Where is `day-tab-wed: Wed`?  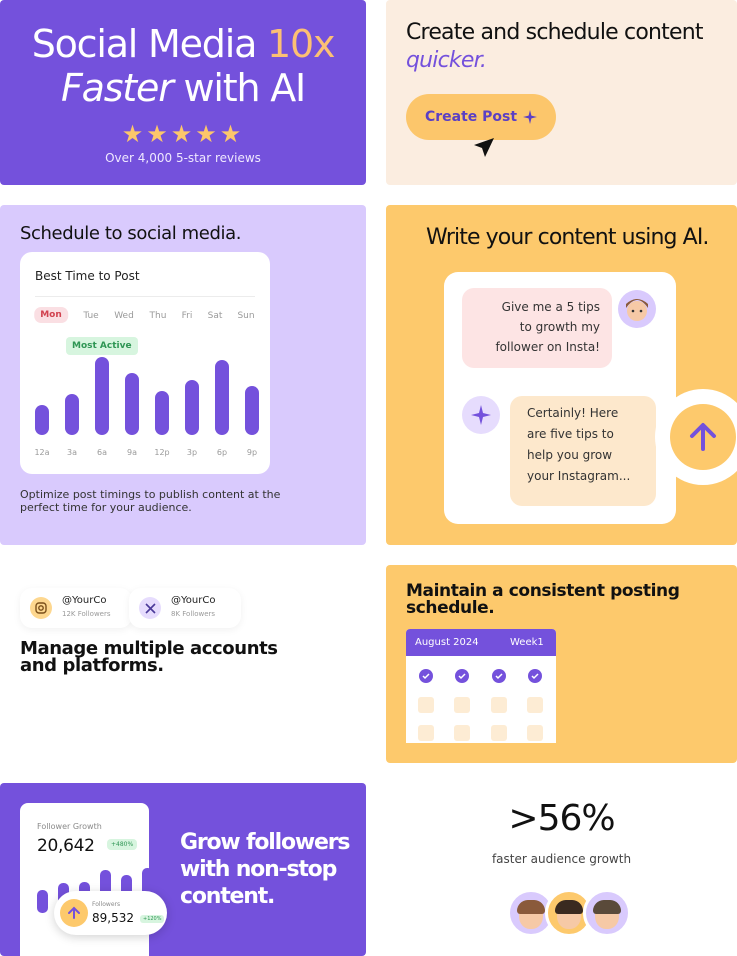 day-tab-wed: Wed is located at coordinates (124, 316).